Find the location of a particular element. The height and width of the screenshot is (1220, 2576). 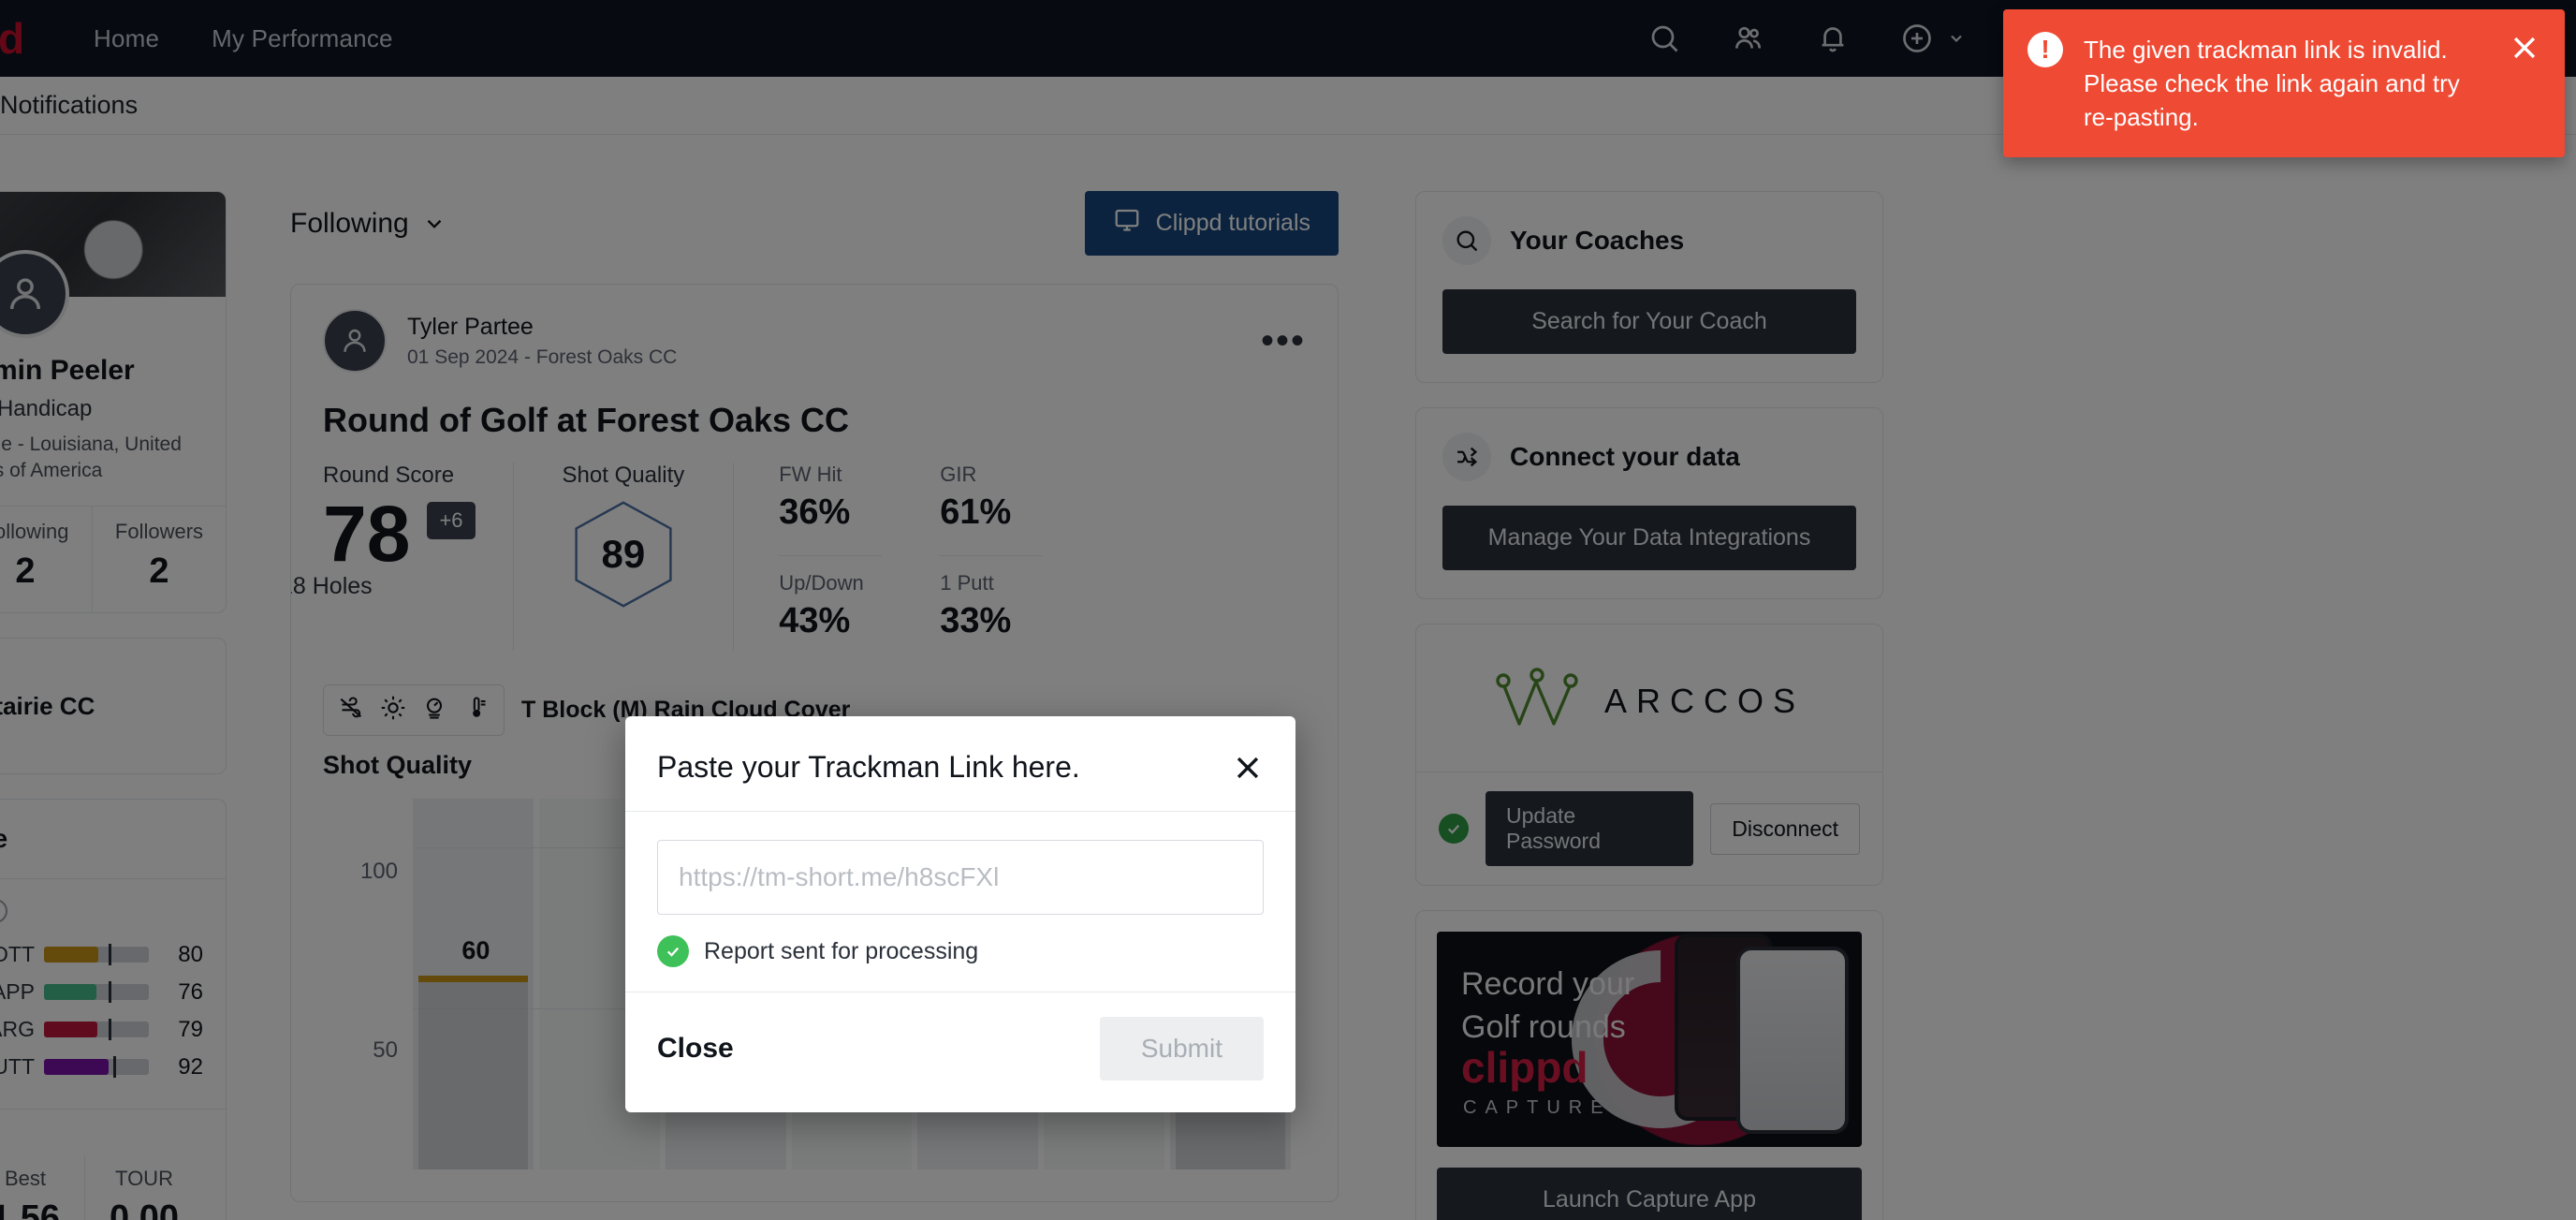

modal-status-row: Report sent for processing is located at coordinates (961, 951).